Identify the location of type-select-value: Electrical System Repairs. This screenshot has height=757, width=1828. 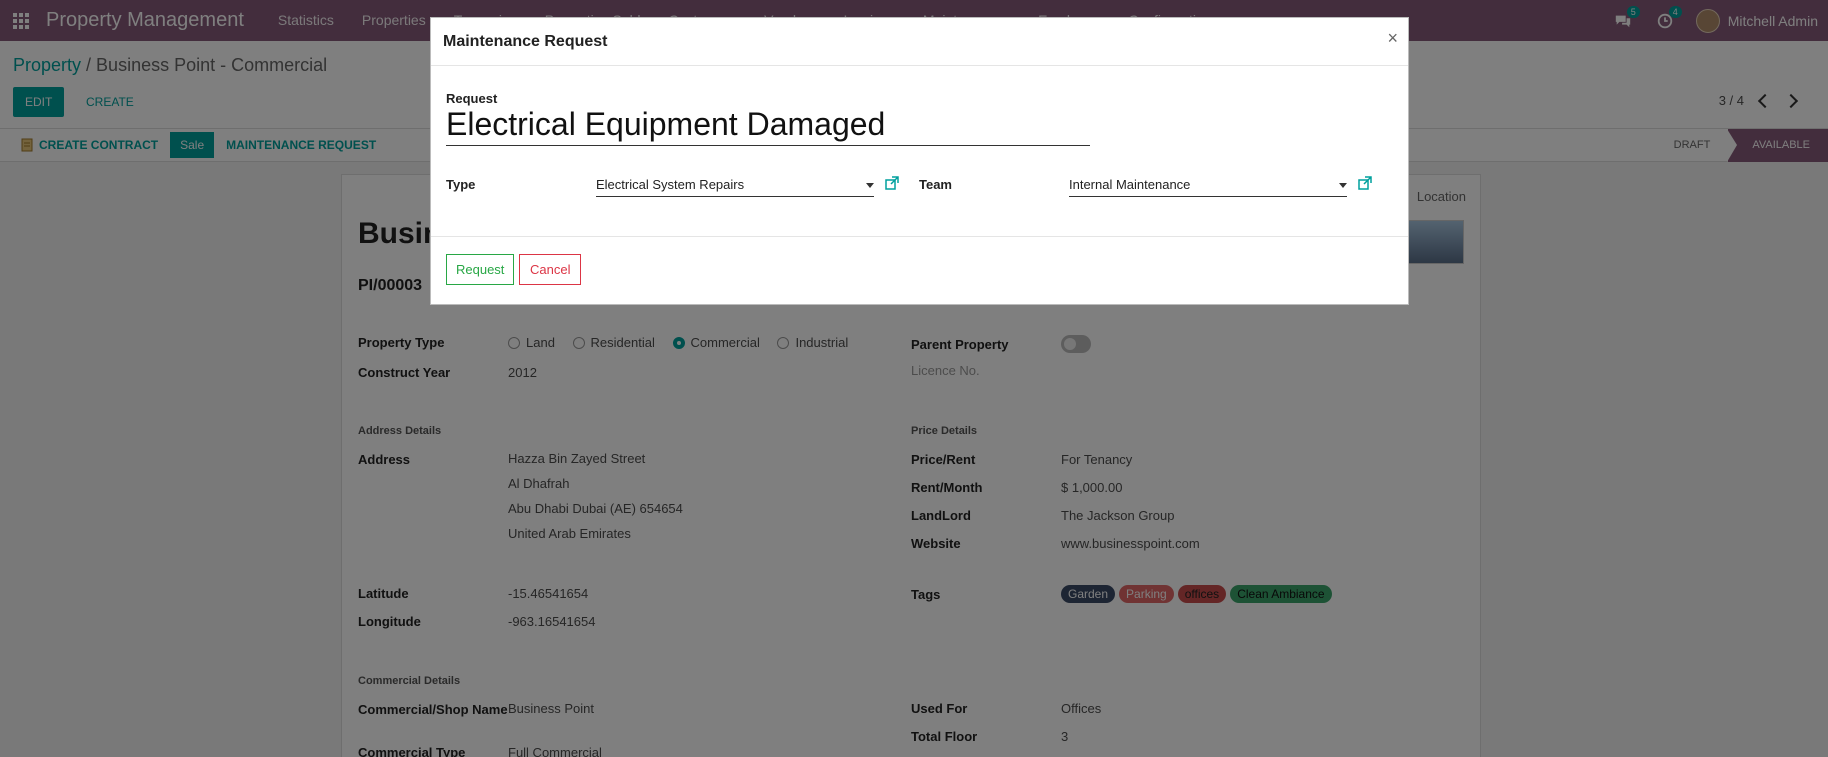
(670, 184).